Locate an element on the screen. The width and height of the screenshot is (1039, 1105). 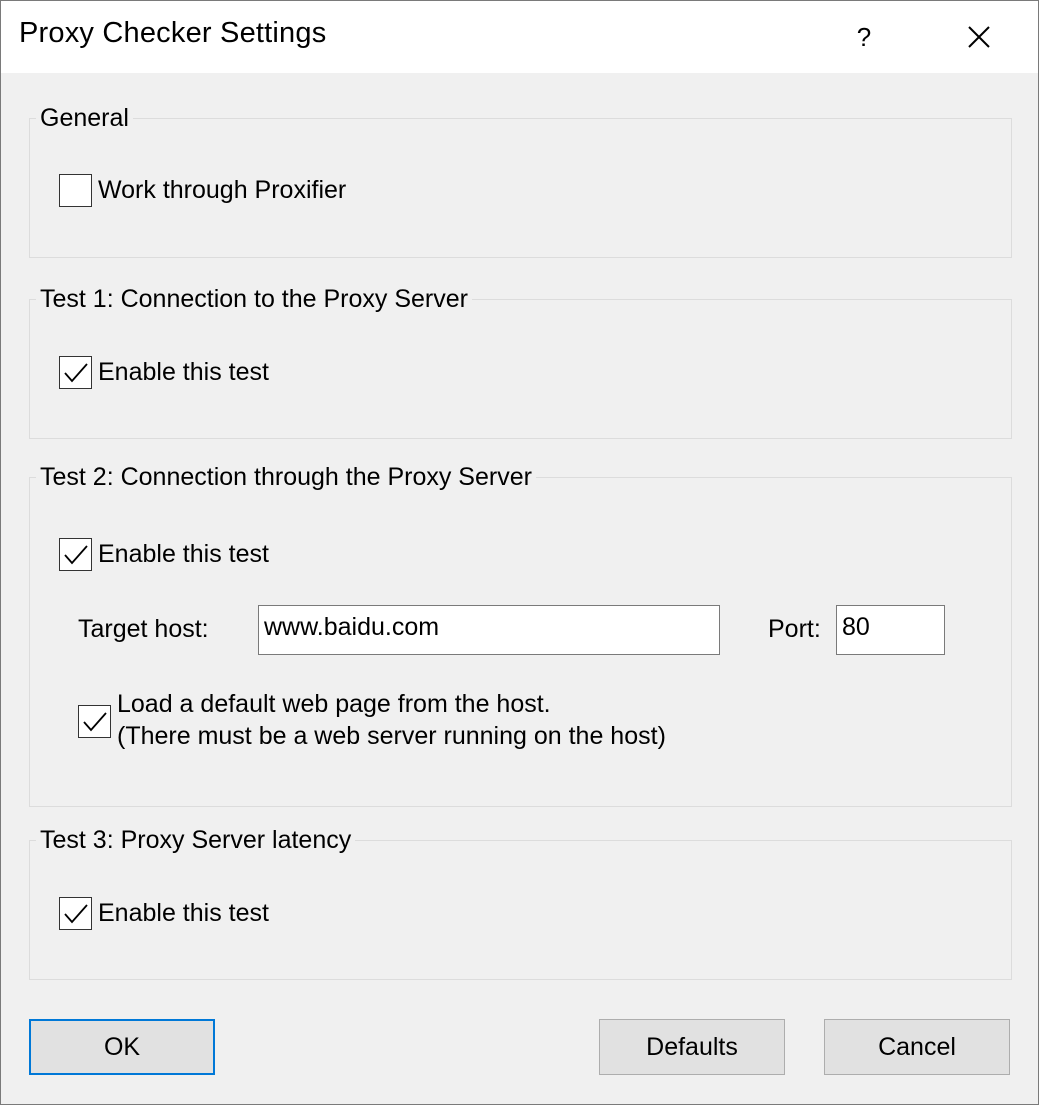
dialog-title: Proxy Checker Settings is located at coordinates (173, 33).